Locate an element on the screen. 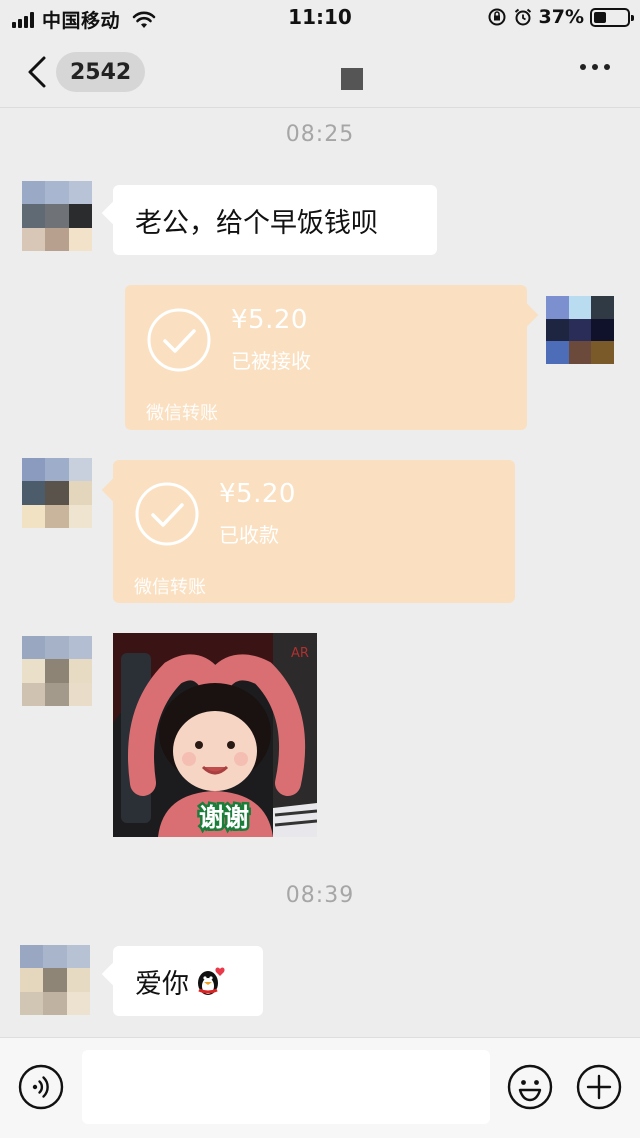 The height and width of the screenshot is (1138, 640). chat-input-bar is located at coordinates (320, 1087).